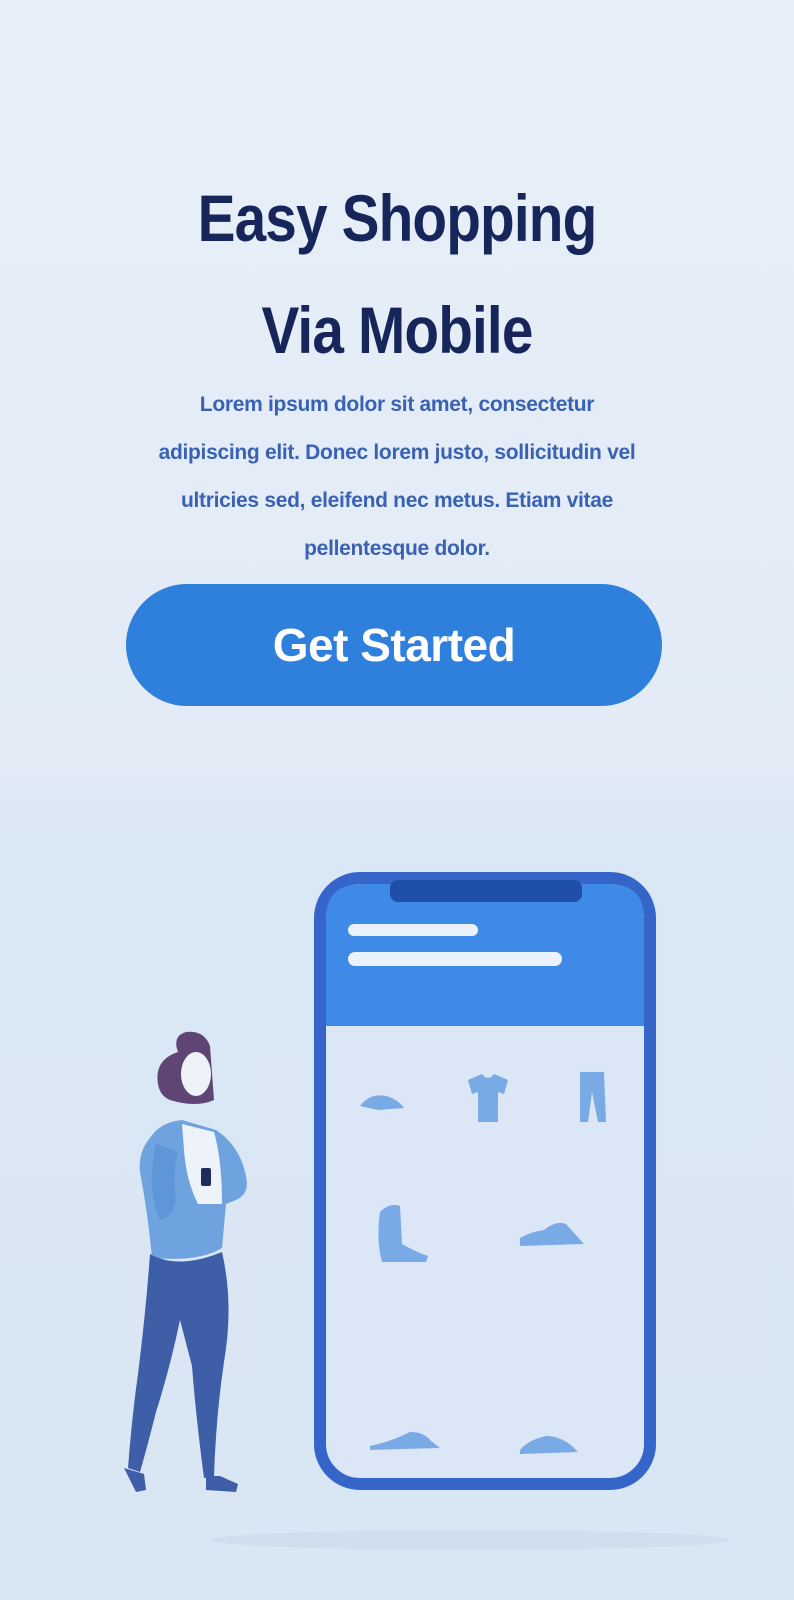  What do you see at coordinates (397, 330) in the screenshot?
I see `title-line-2: Via Mobile` at bounding box center [397, 330].